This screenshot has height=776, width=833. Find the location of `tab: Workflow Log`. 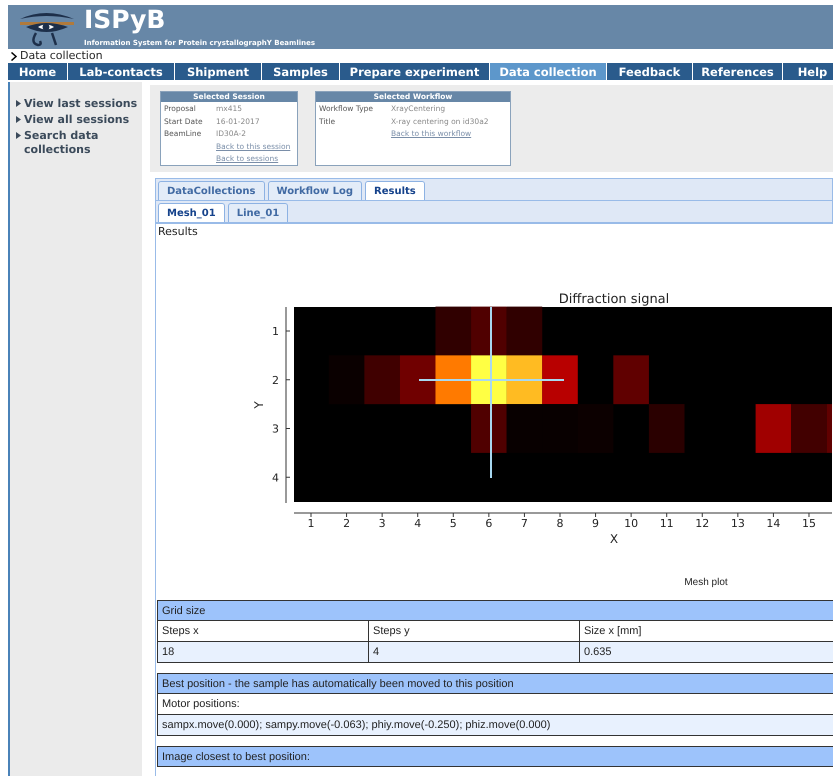

tab: Workflow Log is located at coordinates (315, 190).